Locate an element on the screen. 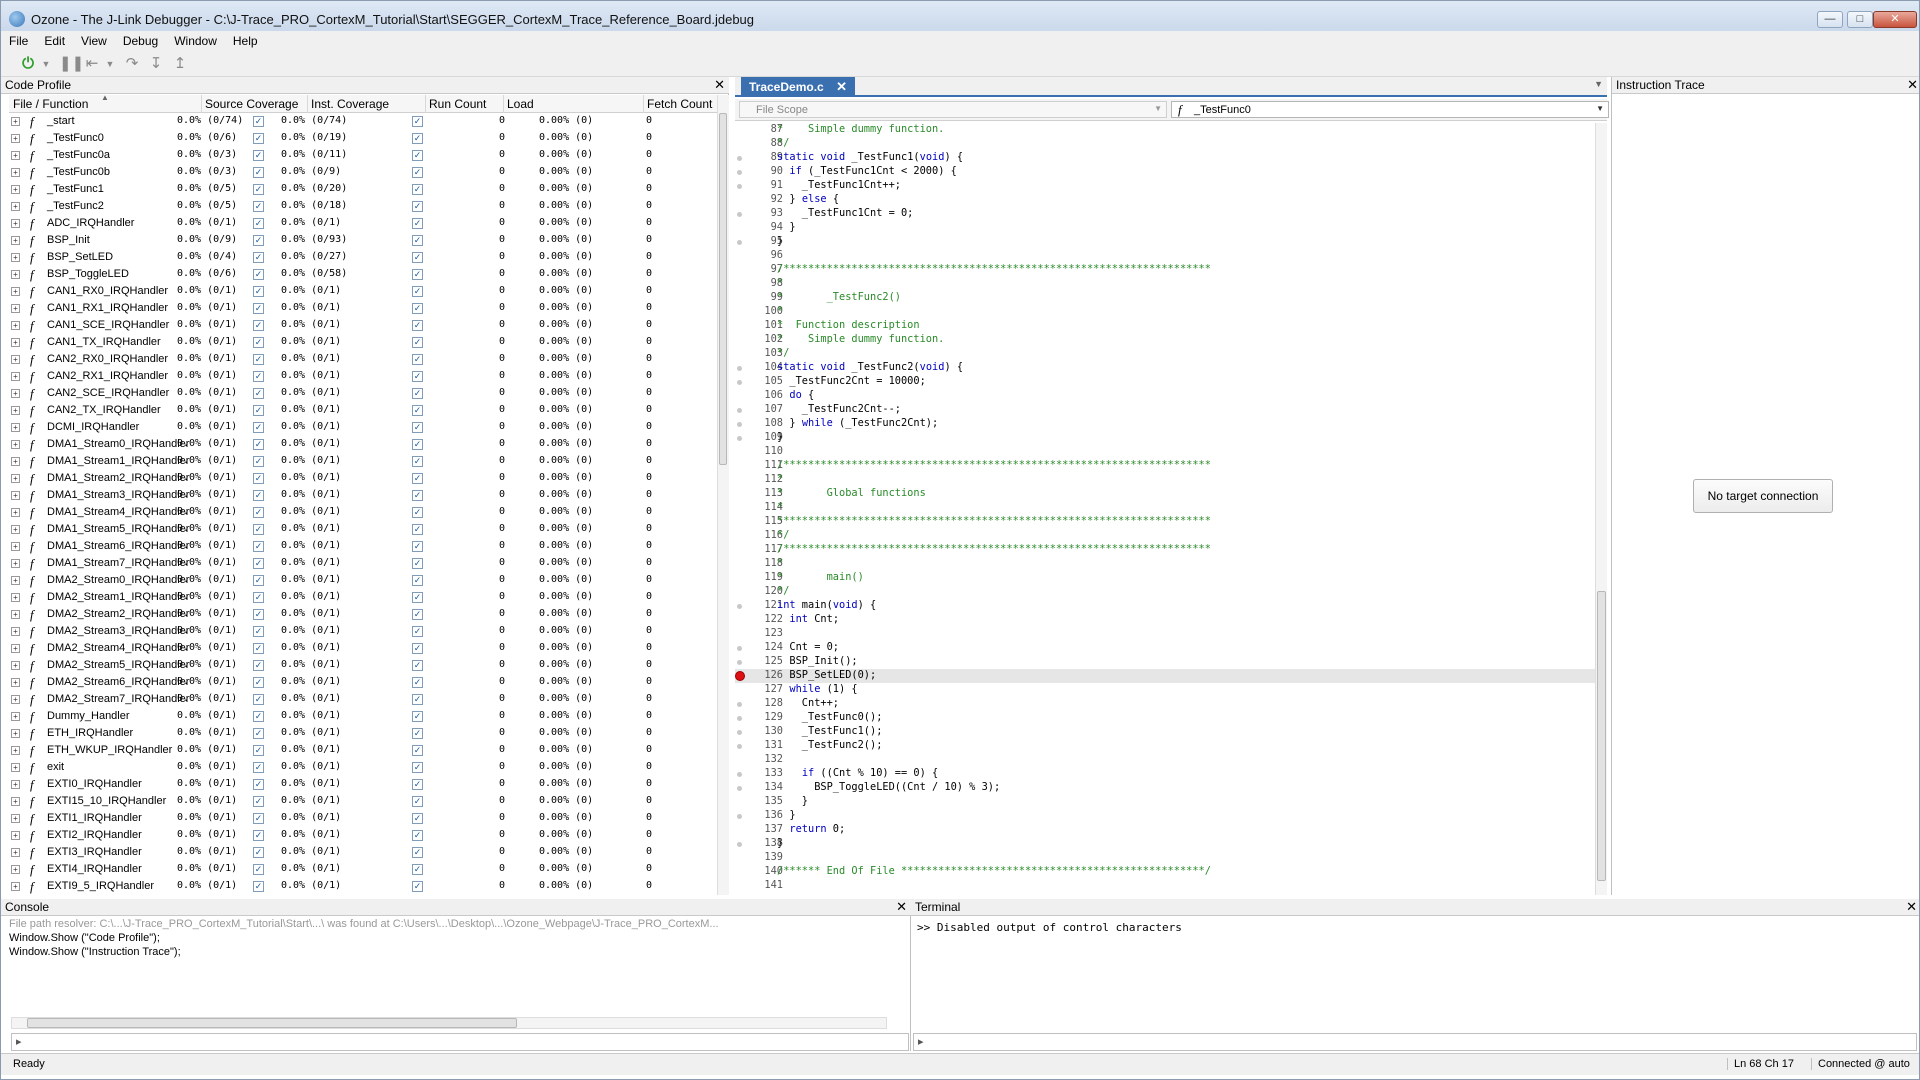  code-line: 126 BSP_SetLED(0); is located at coordinates (1165, 676).